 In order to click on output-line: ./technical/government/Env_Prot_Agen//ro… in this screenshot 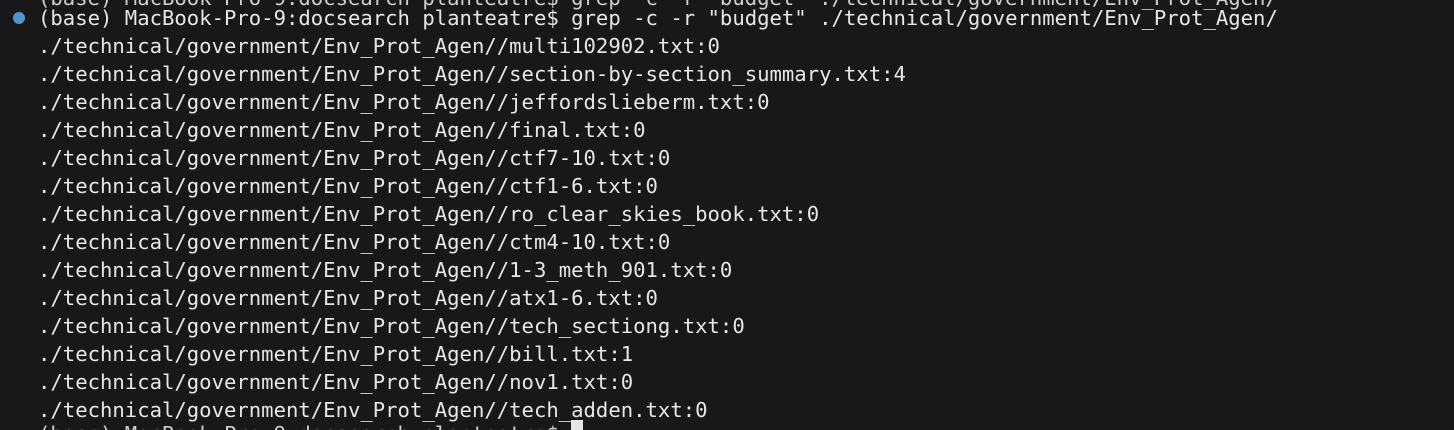, I will do `click(429, 214)`.